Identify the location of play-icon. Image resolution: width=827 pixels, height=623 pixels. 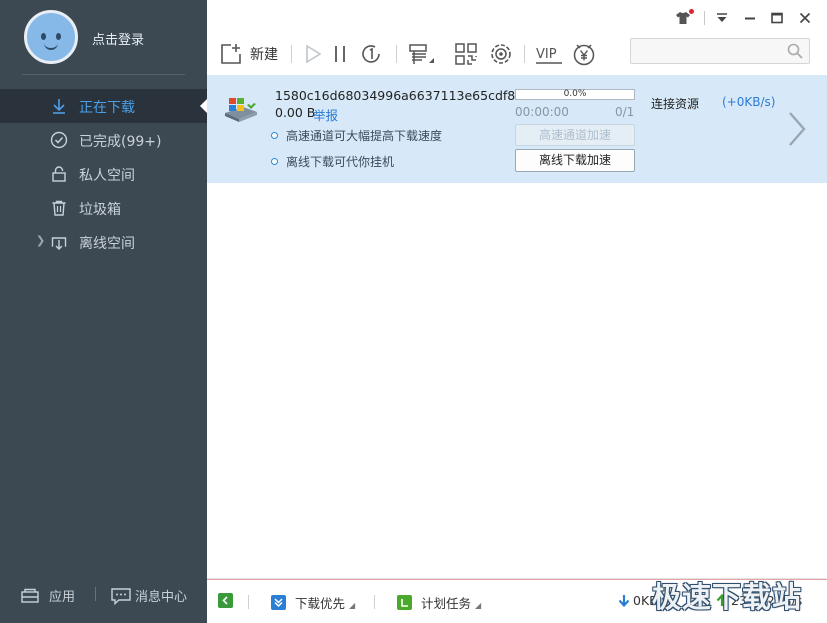
(314, 54).